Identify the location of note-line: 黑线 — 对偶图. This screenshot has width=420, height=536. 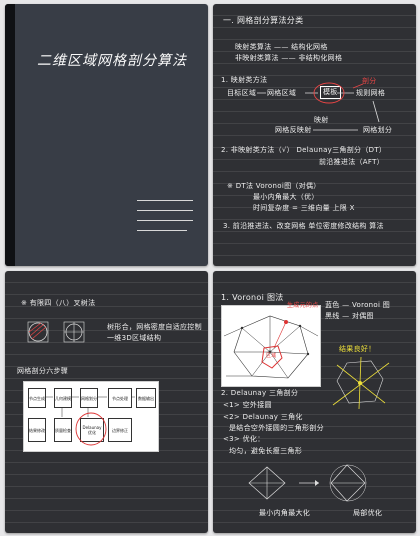
(349, 316).